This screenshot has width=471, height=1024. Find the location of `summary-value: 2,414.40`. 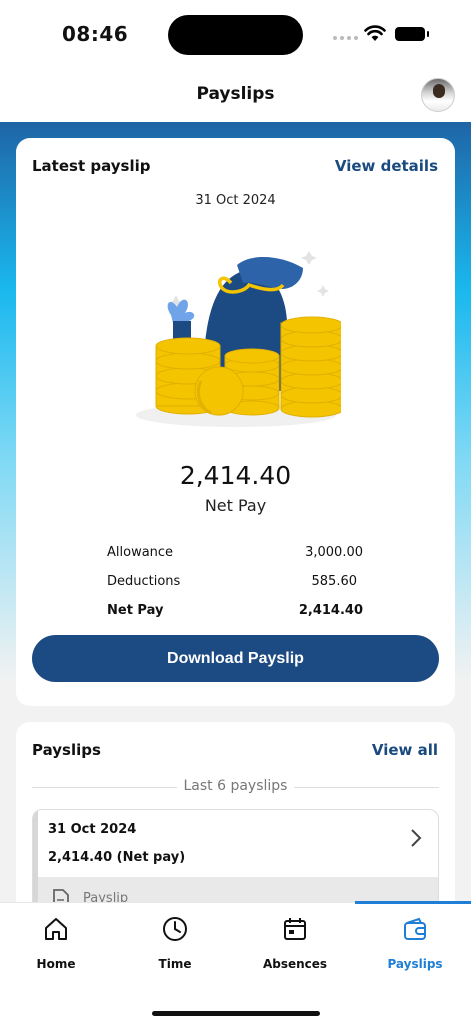

summary-value: 2,414.40 is located at coordinates (330, 610).